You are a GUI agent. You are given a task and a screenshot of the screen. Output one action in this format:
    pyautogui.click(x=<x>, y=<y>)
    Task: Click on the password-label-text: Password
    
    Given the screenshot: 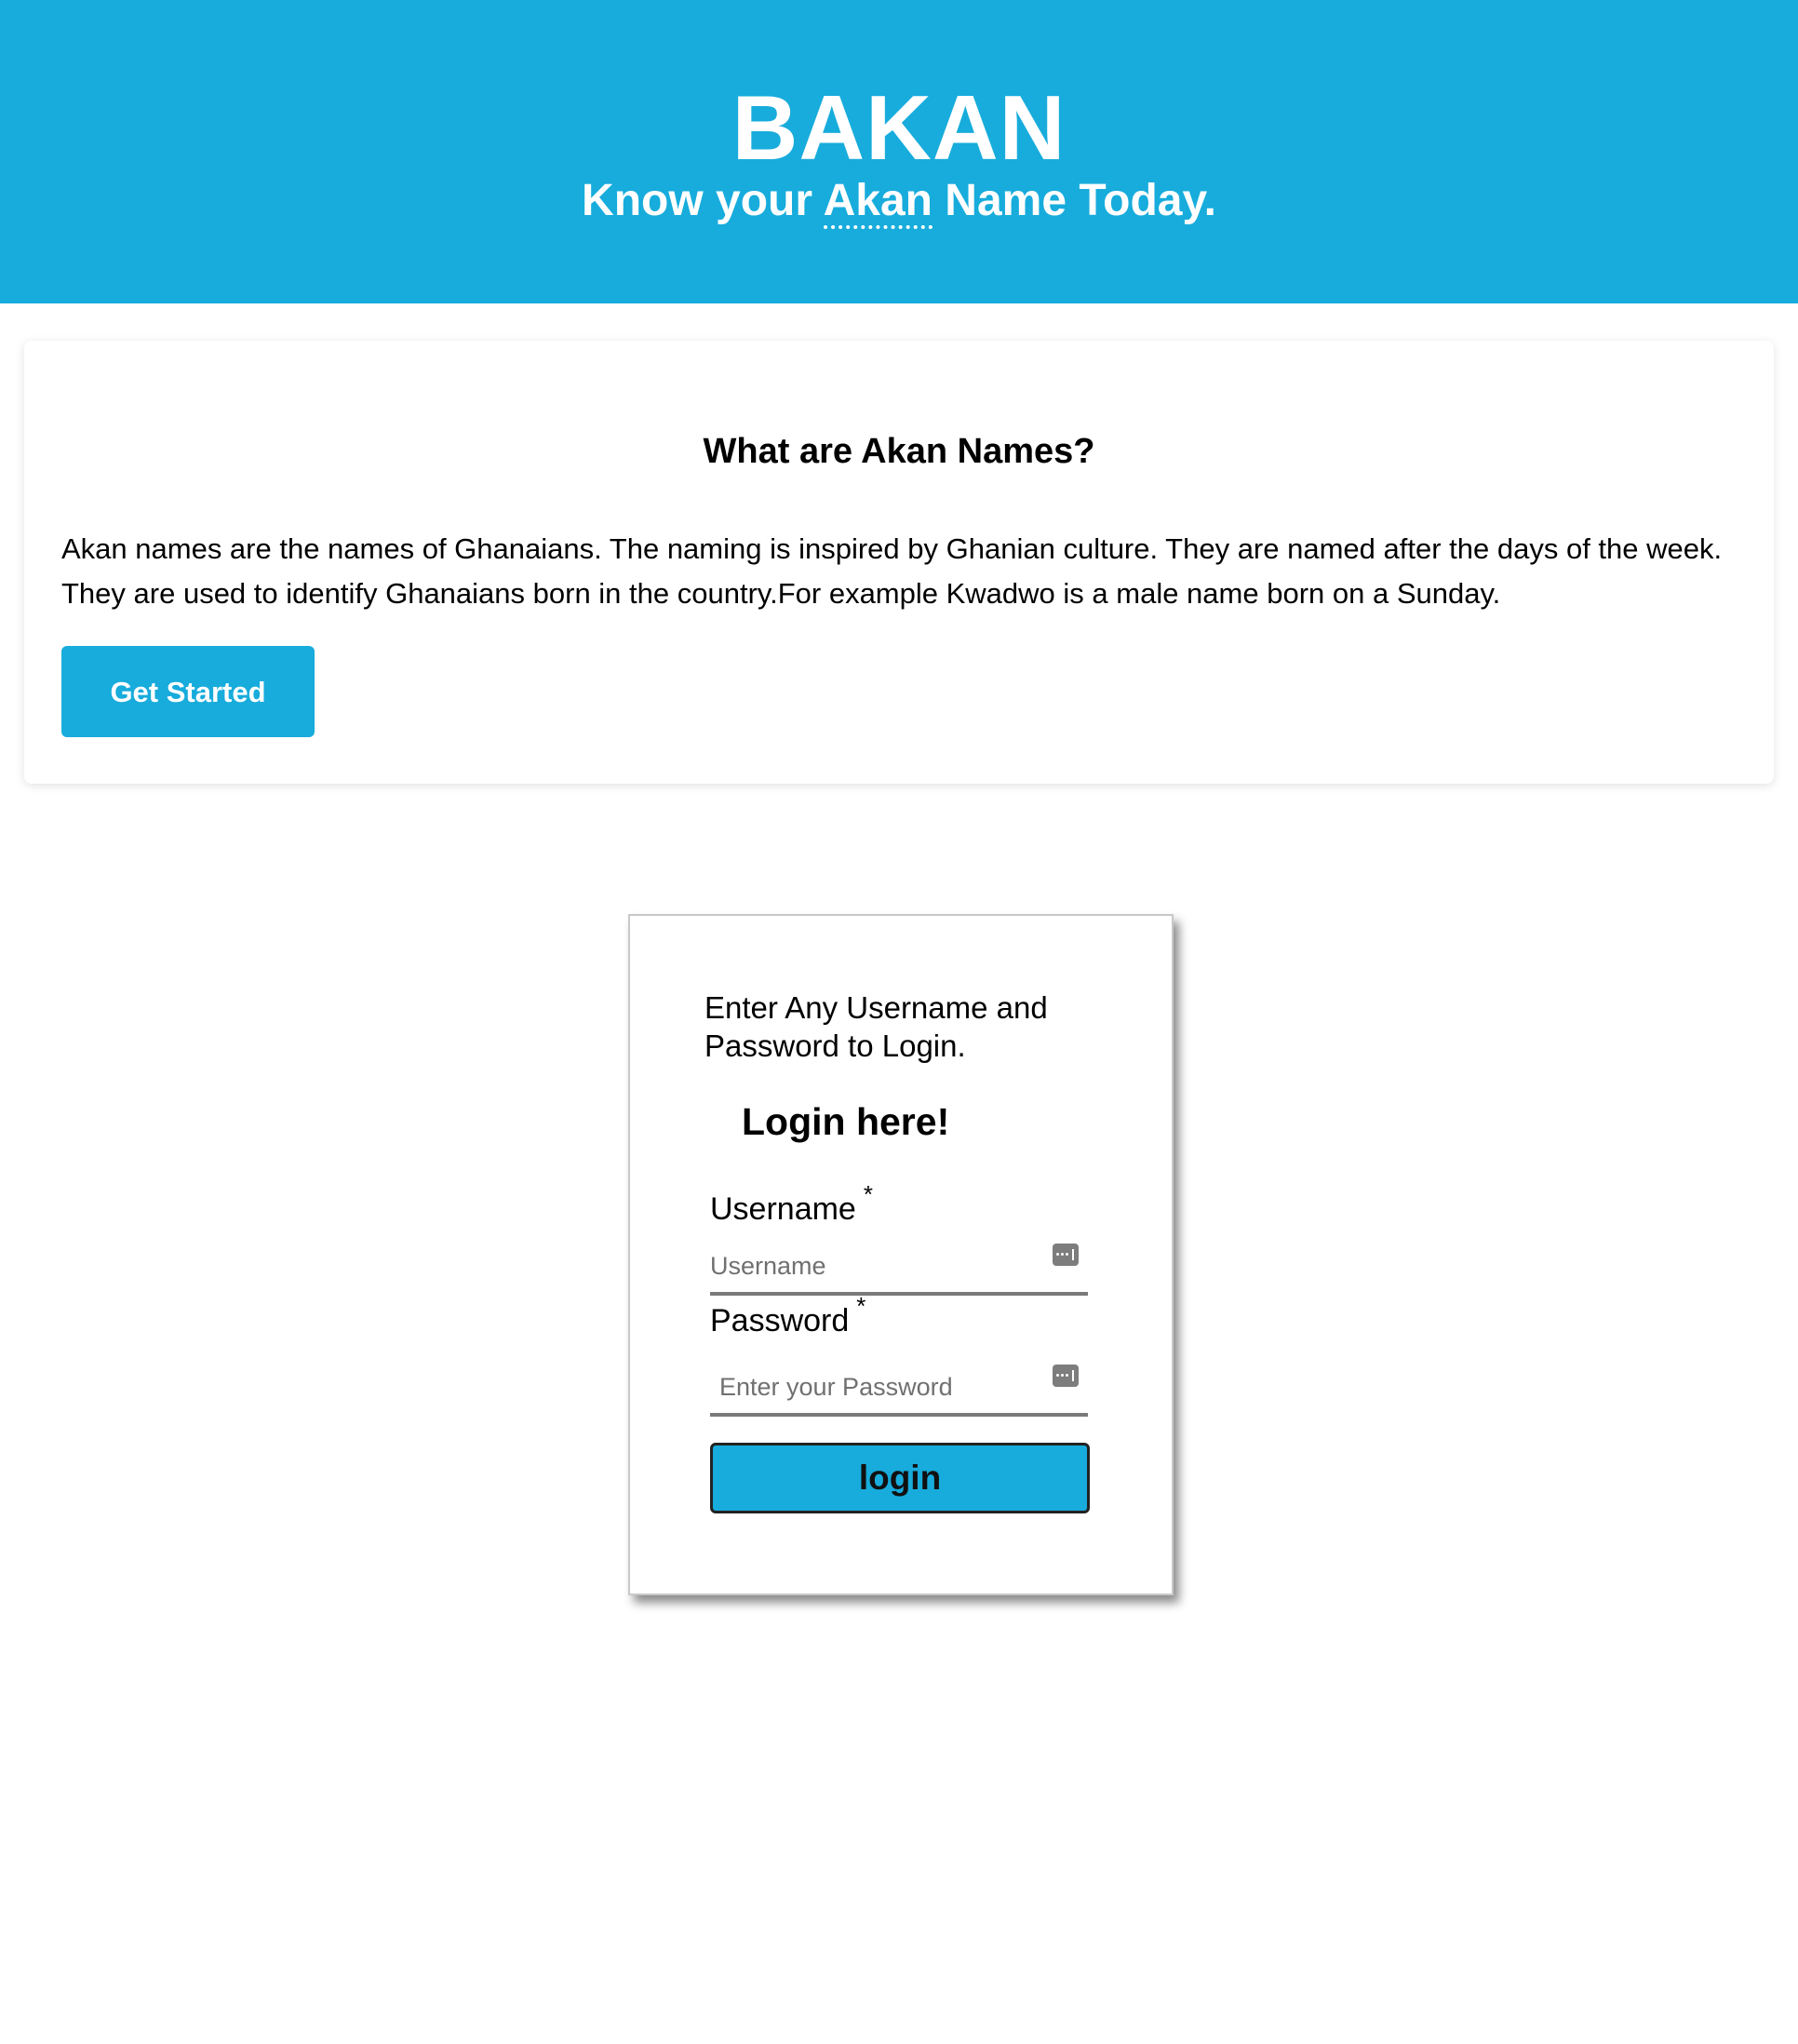 What is the action you would take?
    pyautogui.click(x=780, y=1320)
    